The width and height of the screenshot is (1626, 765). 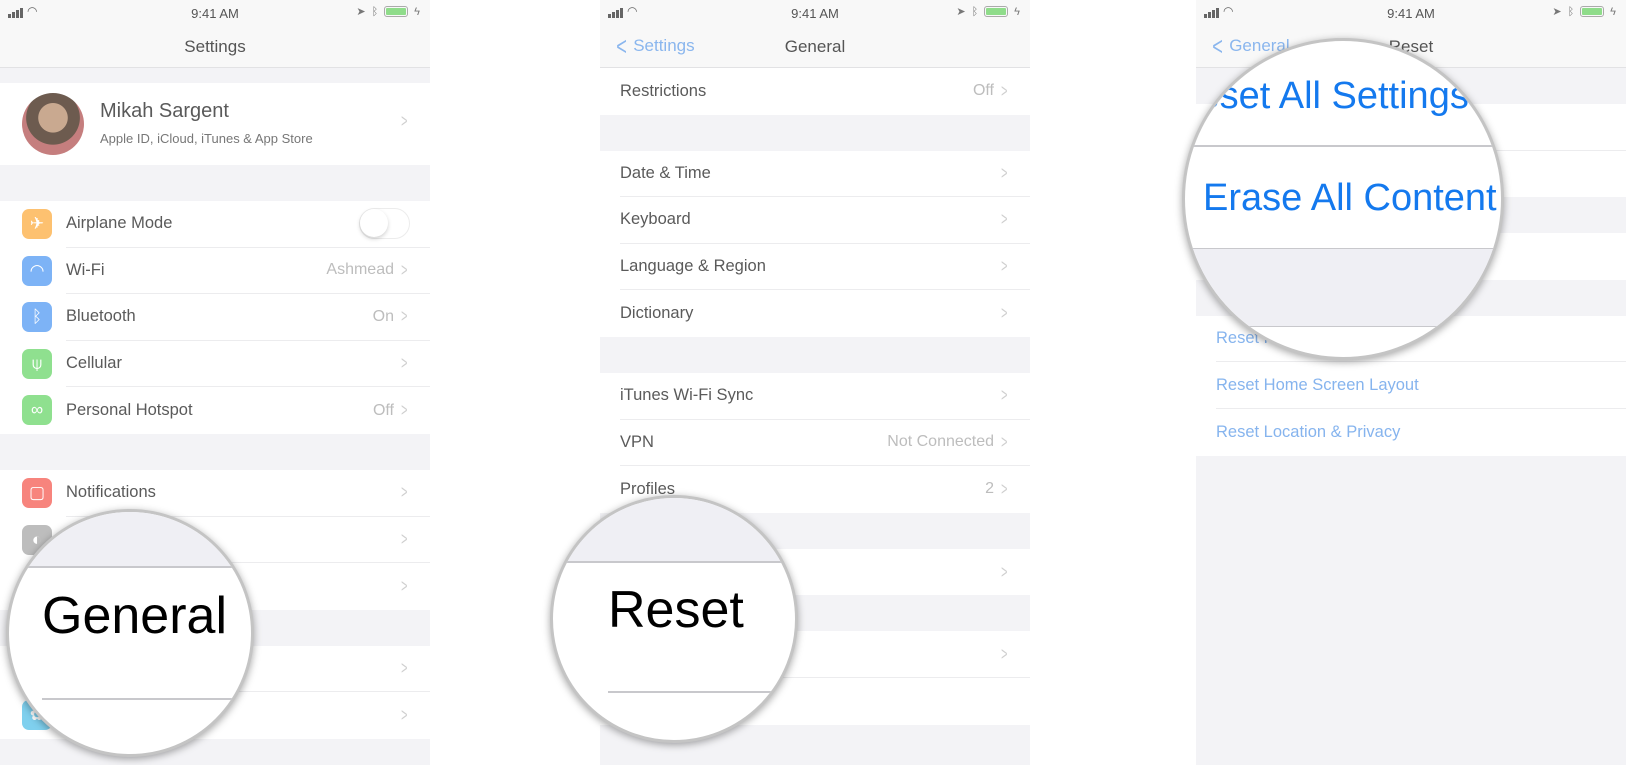 I want to click on row-label: Reset Location & Privacy, so click(x=1308, y=432).